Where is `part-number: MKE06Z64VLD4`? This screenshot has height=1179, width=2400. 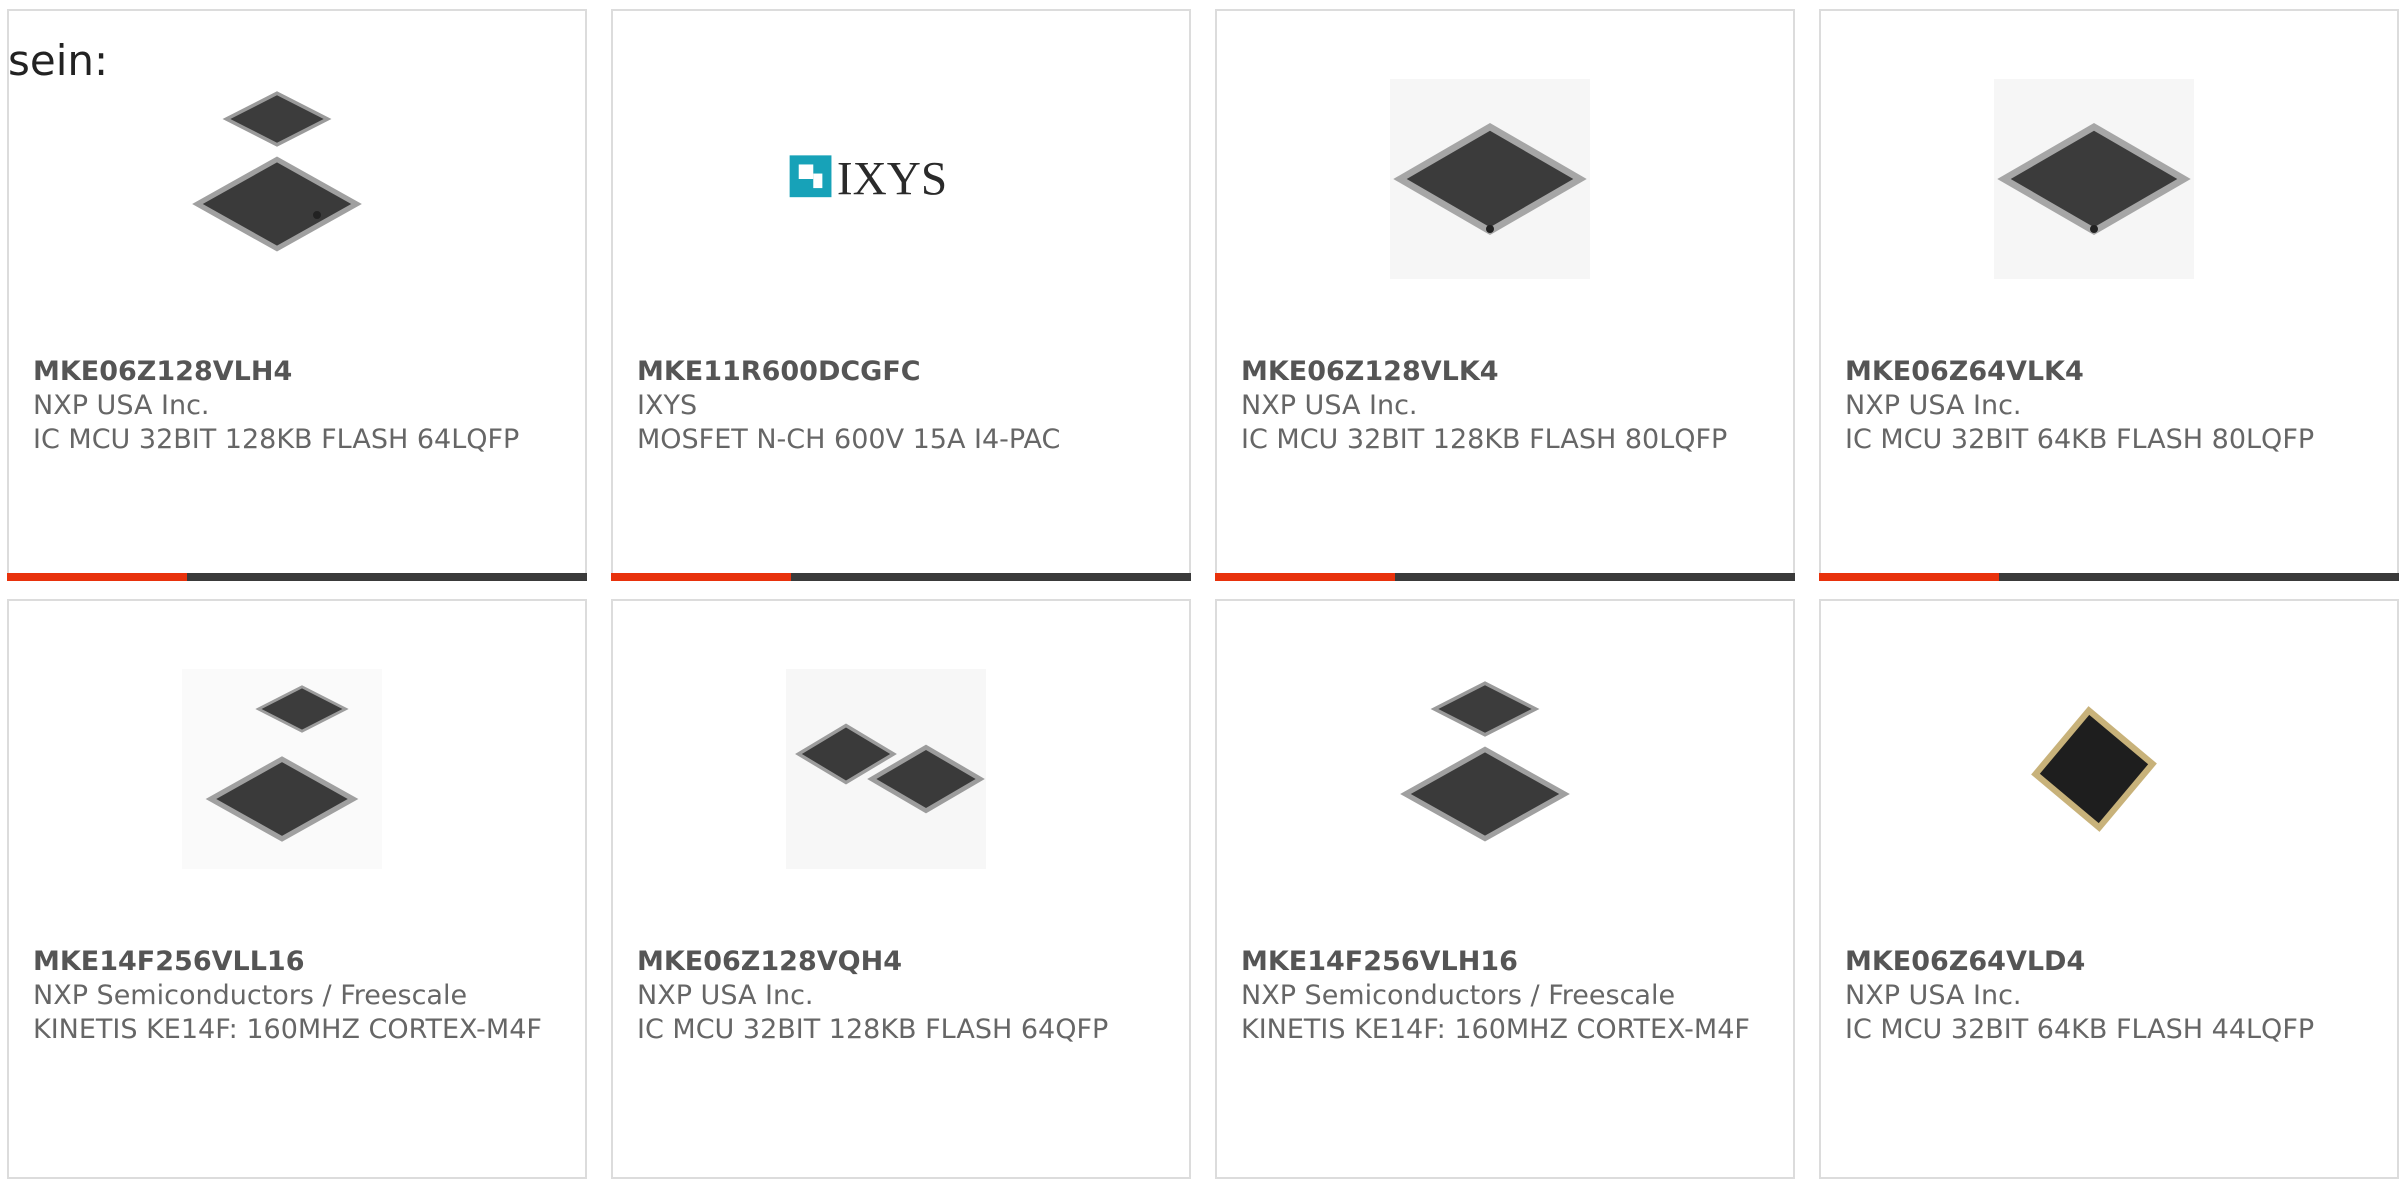 part-number: MKE06Z64VLD4 is located at coordinates (2111, 962).